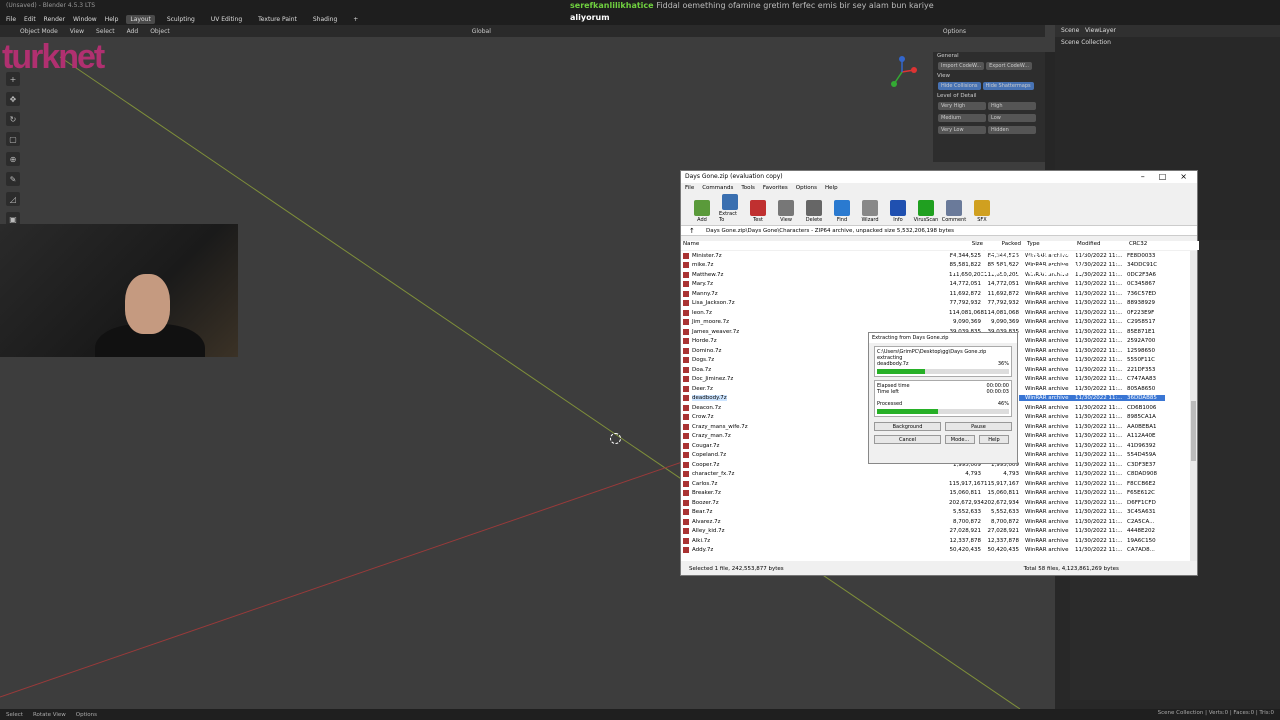 This screenshot has width=1280, height=720. Describe the element at coordinates (989, 56) in the screenshot. I see `panel-general: General` at that location.